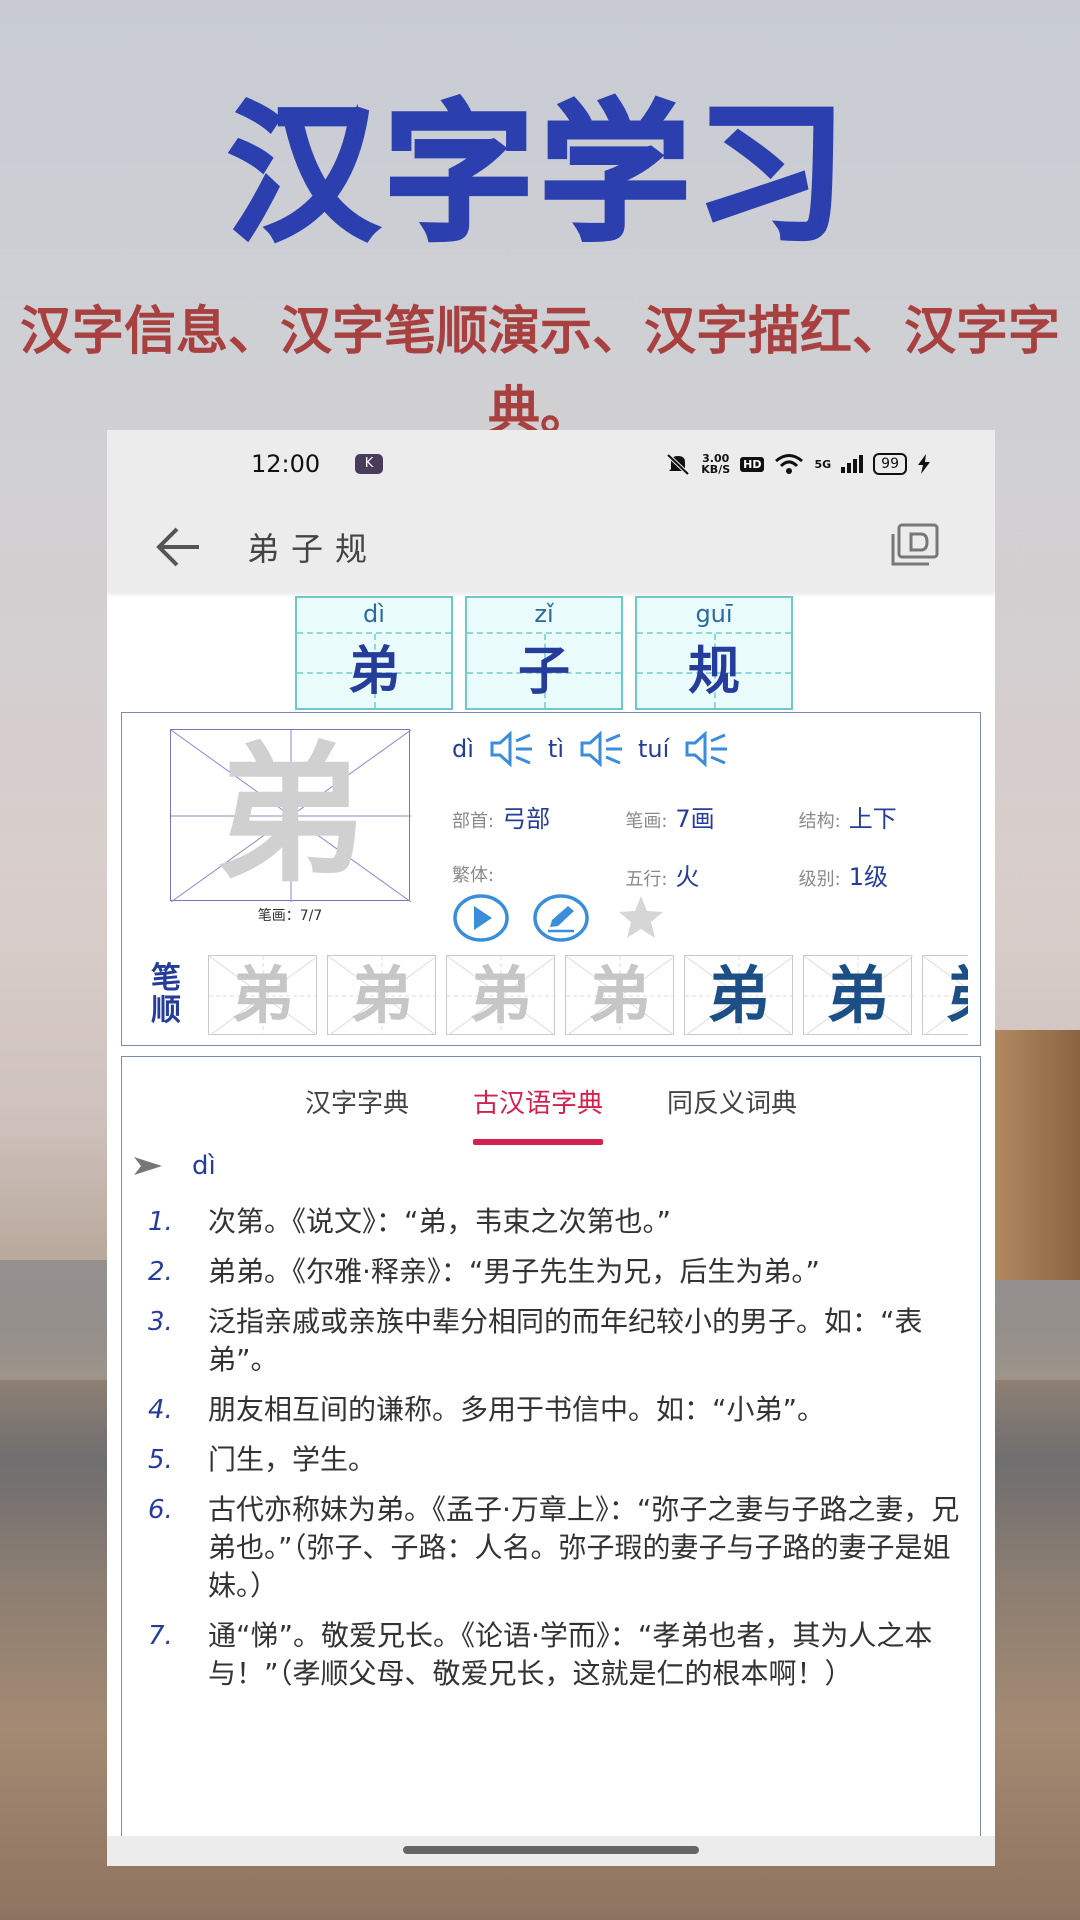  I want to click on pronunciation: dì, so click(463, 749).